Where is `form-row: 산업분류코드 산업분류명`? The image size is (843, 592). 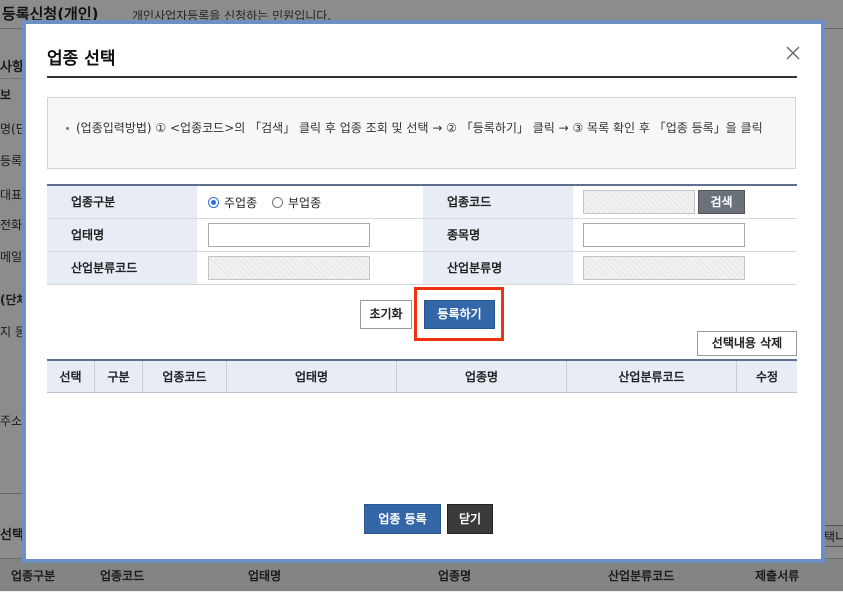
form-row: 산업분류코드 산업분류명 is located at coordinates (422, 268).